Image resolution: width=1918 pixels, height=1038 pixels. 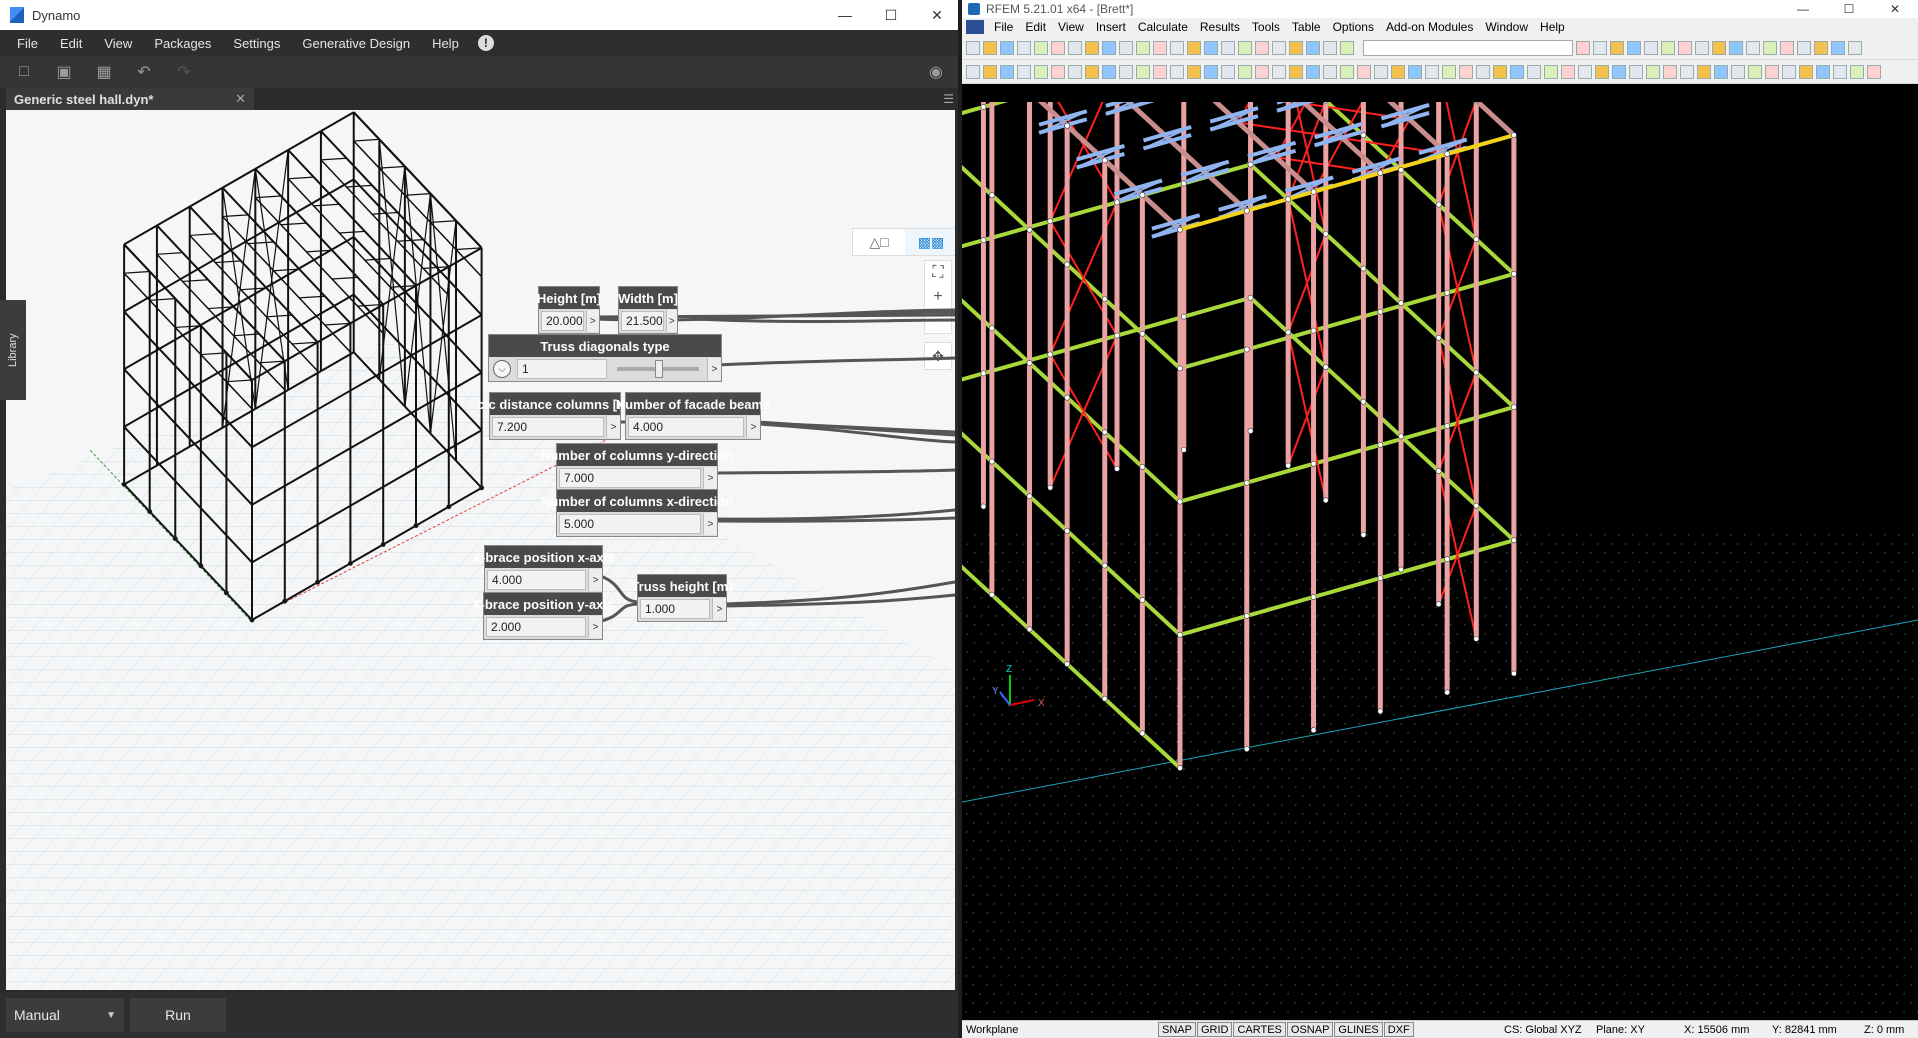 I want to click on rfem-menu-help: Help, so click(x=1552, y=27).